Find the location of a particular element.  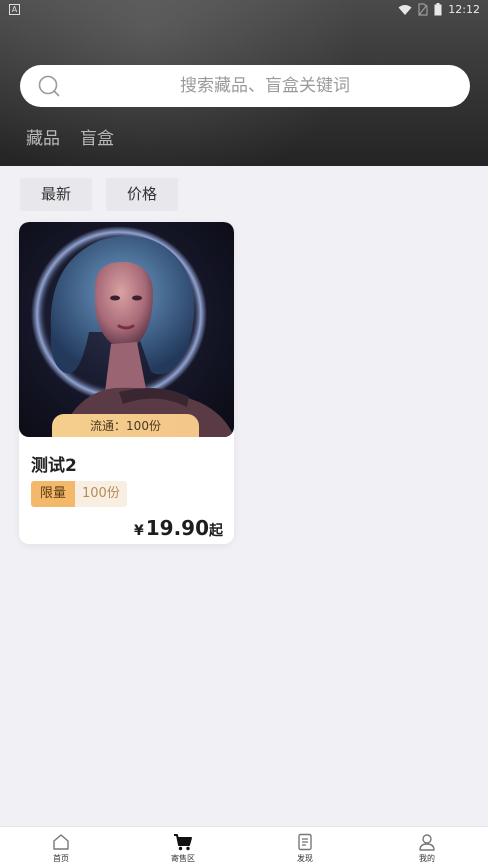

search-placeholder: 搜索藏品、盲盒关键词 is located at coordinates (265, 86).